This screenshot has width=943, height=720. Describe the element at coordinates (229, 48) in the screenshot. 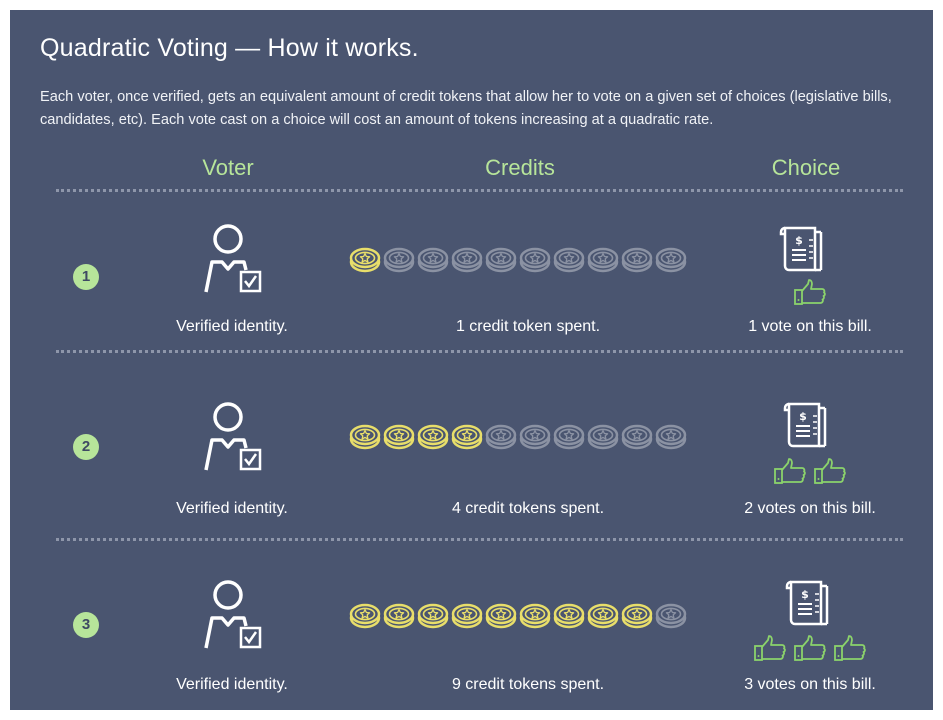

I see `page-title: Quadratic Voting — How it works.` at that location.